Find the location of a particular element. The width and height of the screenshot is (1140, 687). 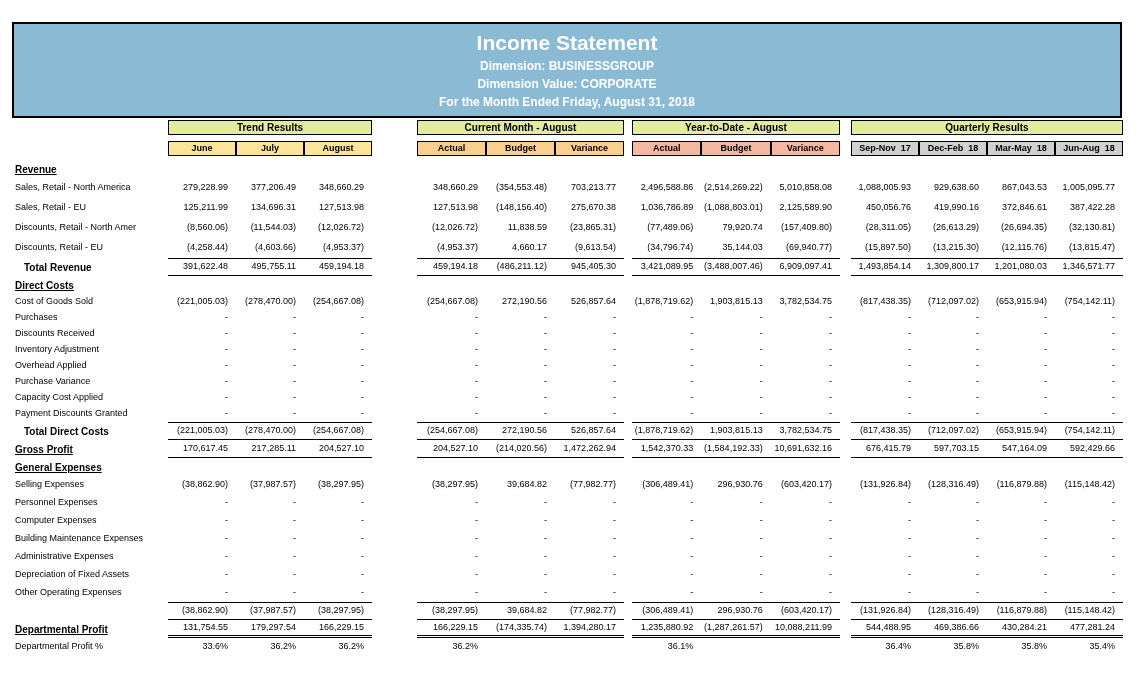

table-cell: 36.2% is located at coordinates (465, 647).